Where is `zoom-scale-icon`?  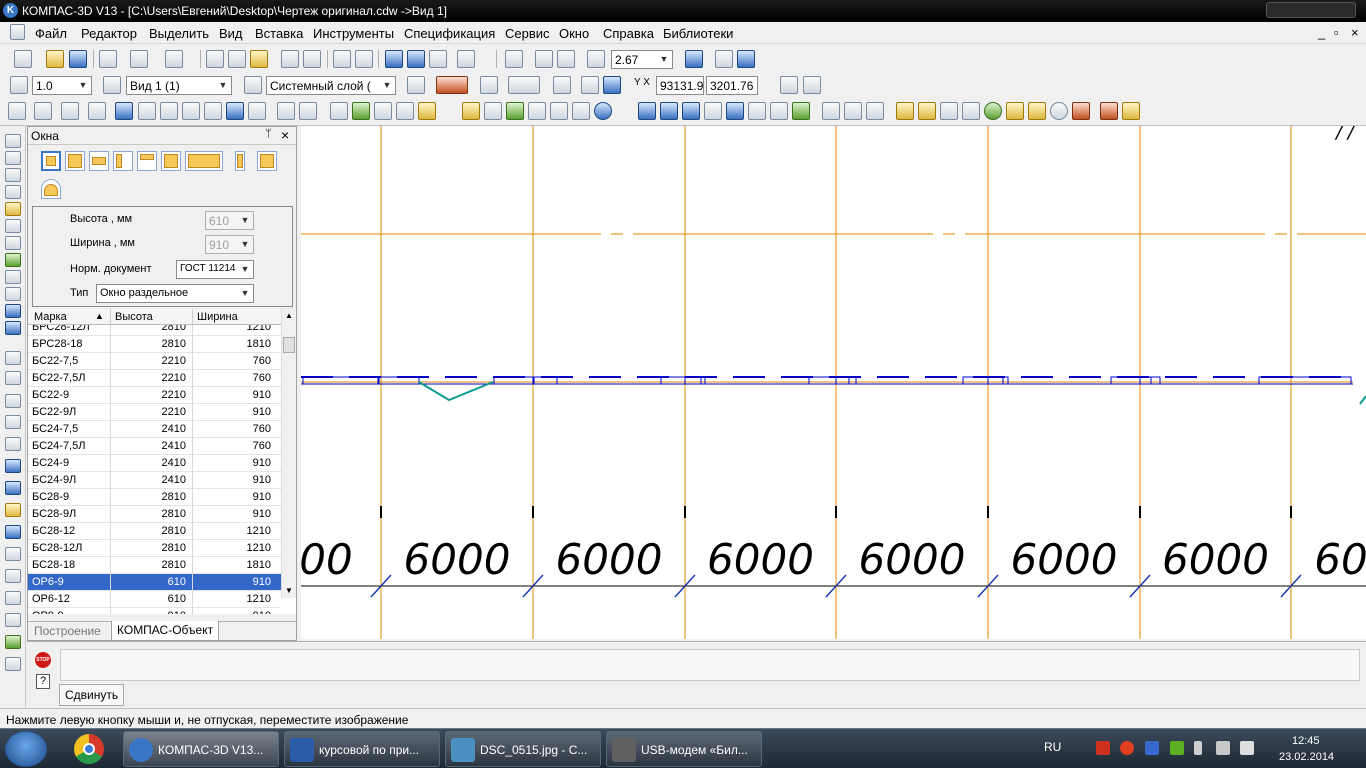 zoom-scale-icon is located at coordinates (596, 59).